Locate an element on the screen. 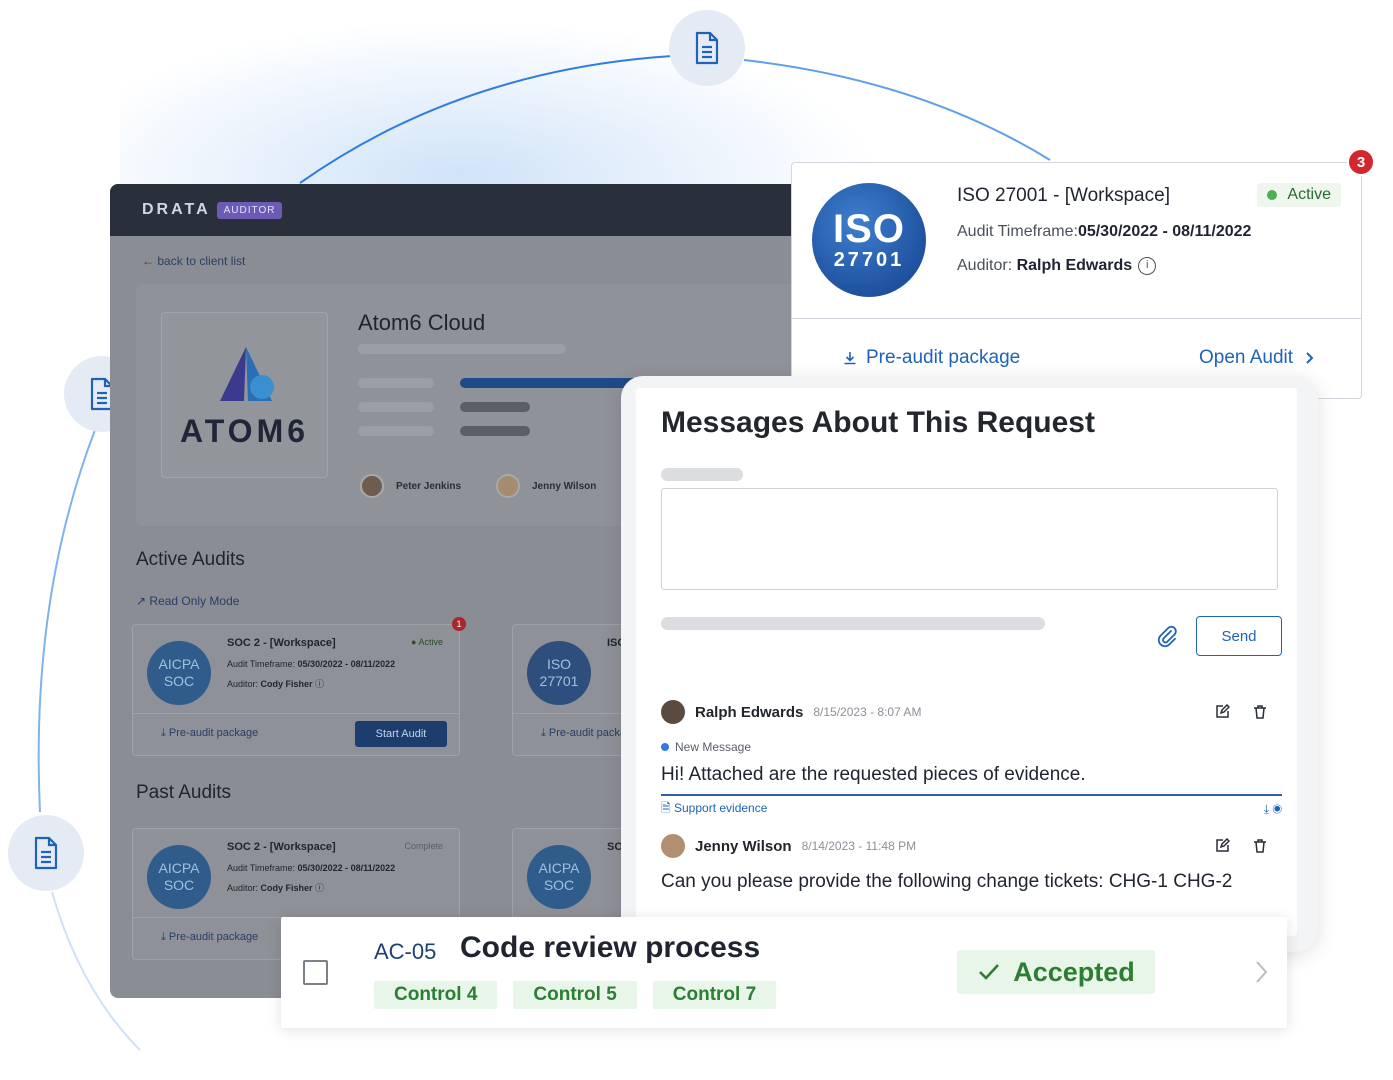 Image resolution: width=1393 pixels, height=1080 pixels. message-header: Ralph Edwards 8/15/2023 - 8:07 AM is located at coordinates (791, 712).